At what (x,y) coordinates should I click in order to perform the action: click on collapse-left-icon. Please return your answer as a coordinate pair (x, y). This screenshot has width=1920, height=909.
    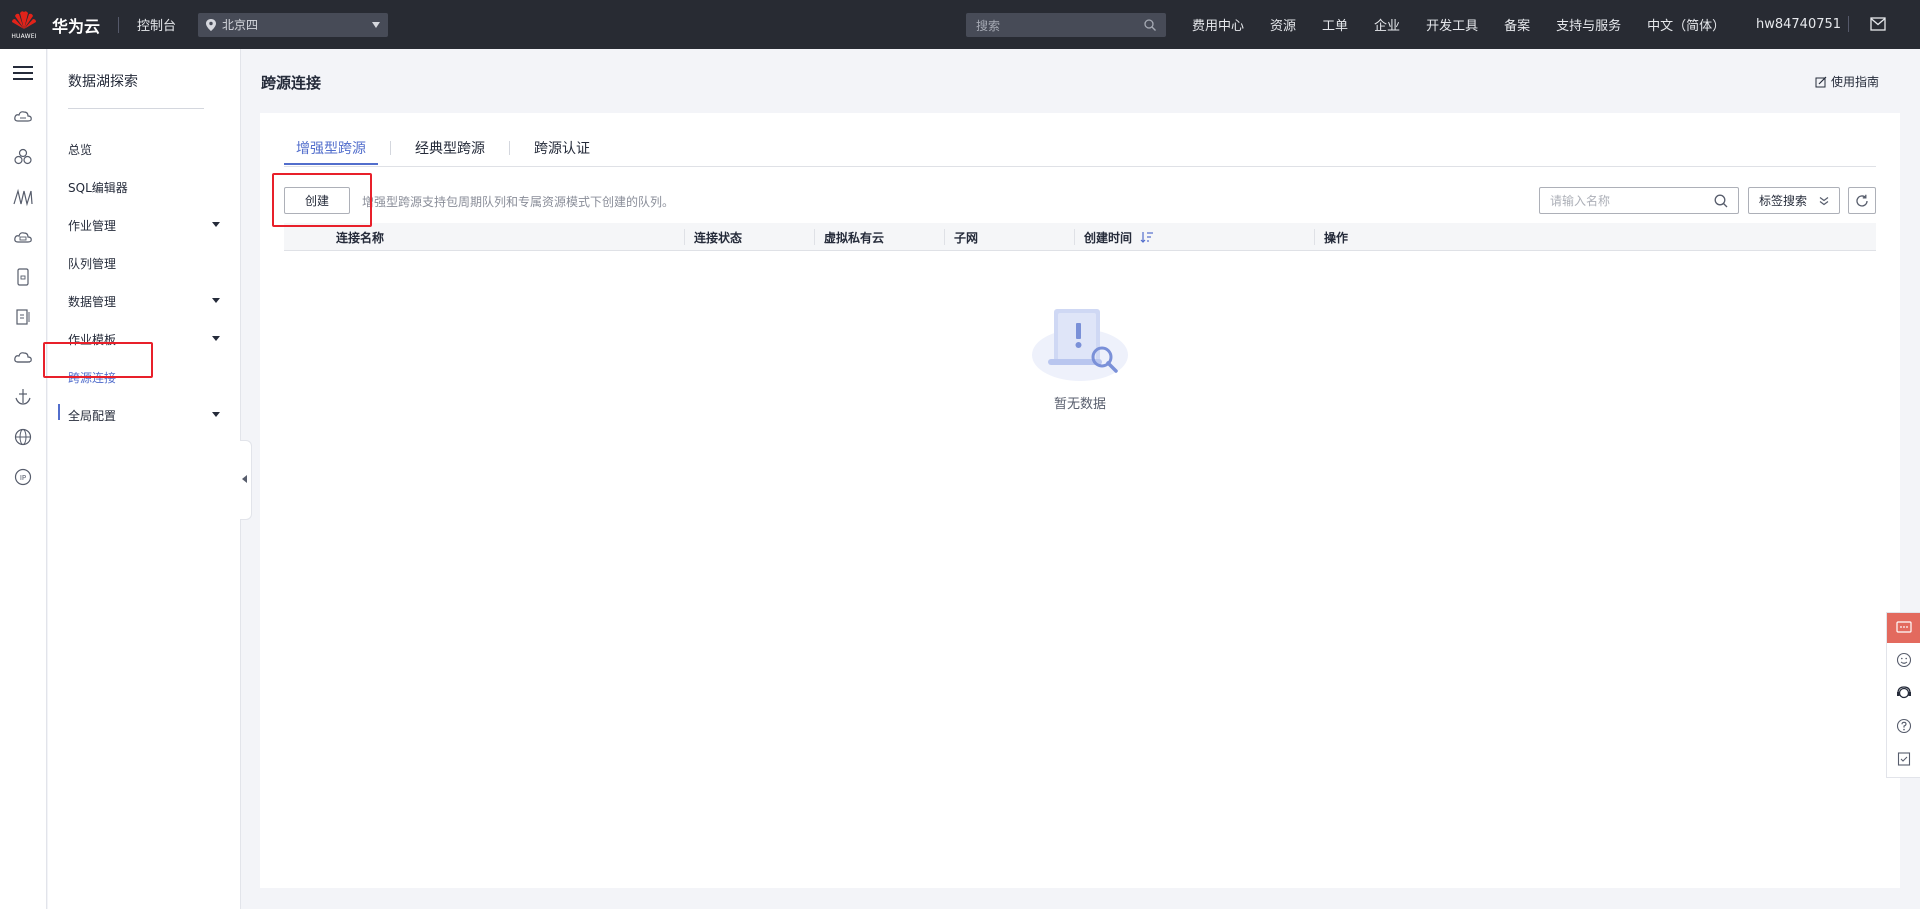
    Looking at the image, I should click on (244, 479).